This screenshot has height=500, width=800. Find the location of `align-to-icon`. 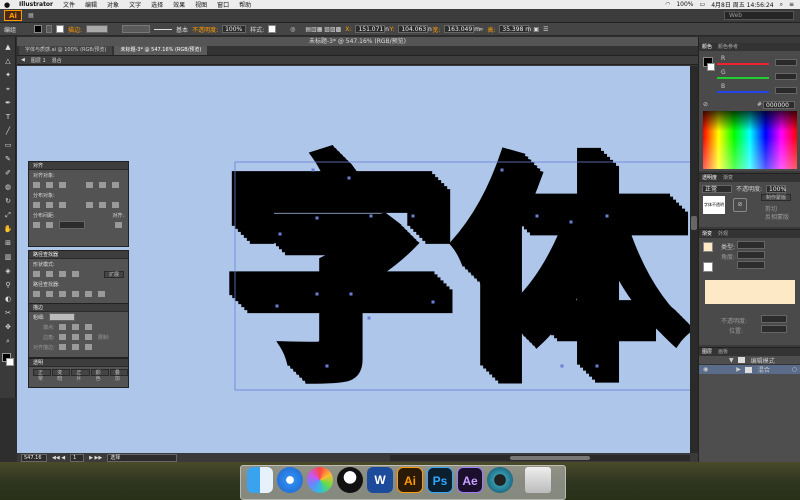

align-to-icon is located at coordinates (118, 225).